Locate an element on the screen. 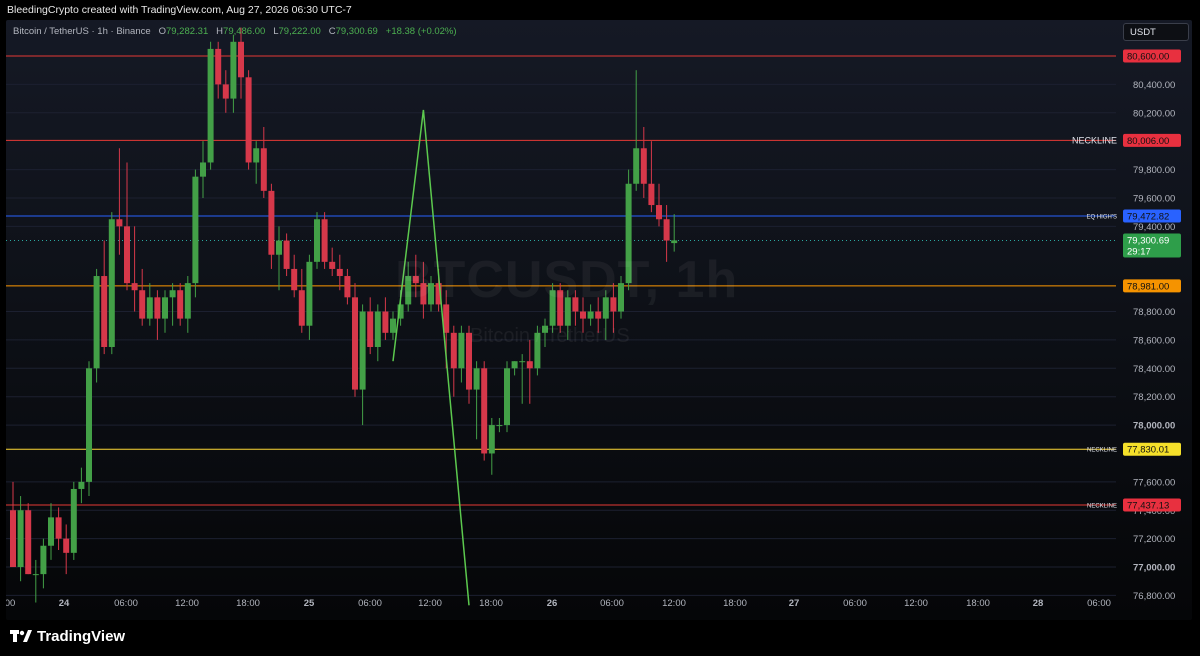 The height and width of the screenshot is (656, 1200). open-label: O is located at coordinates (162, 31).